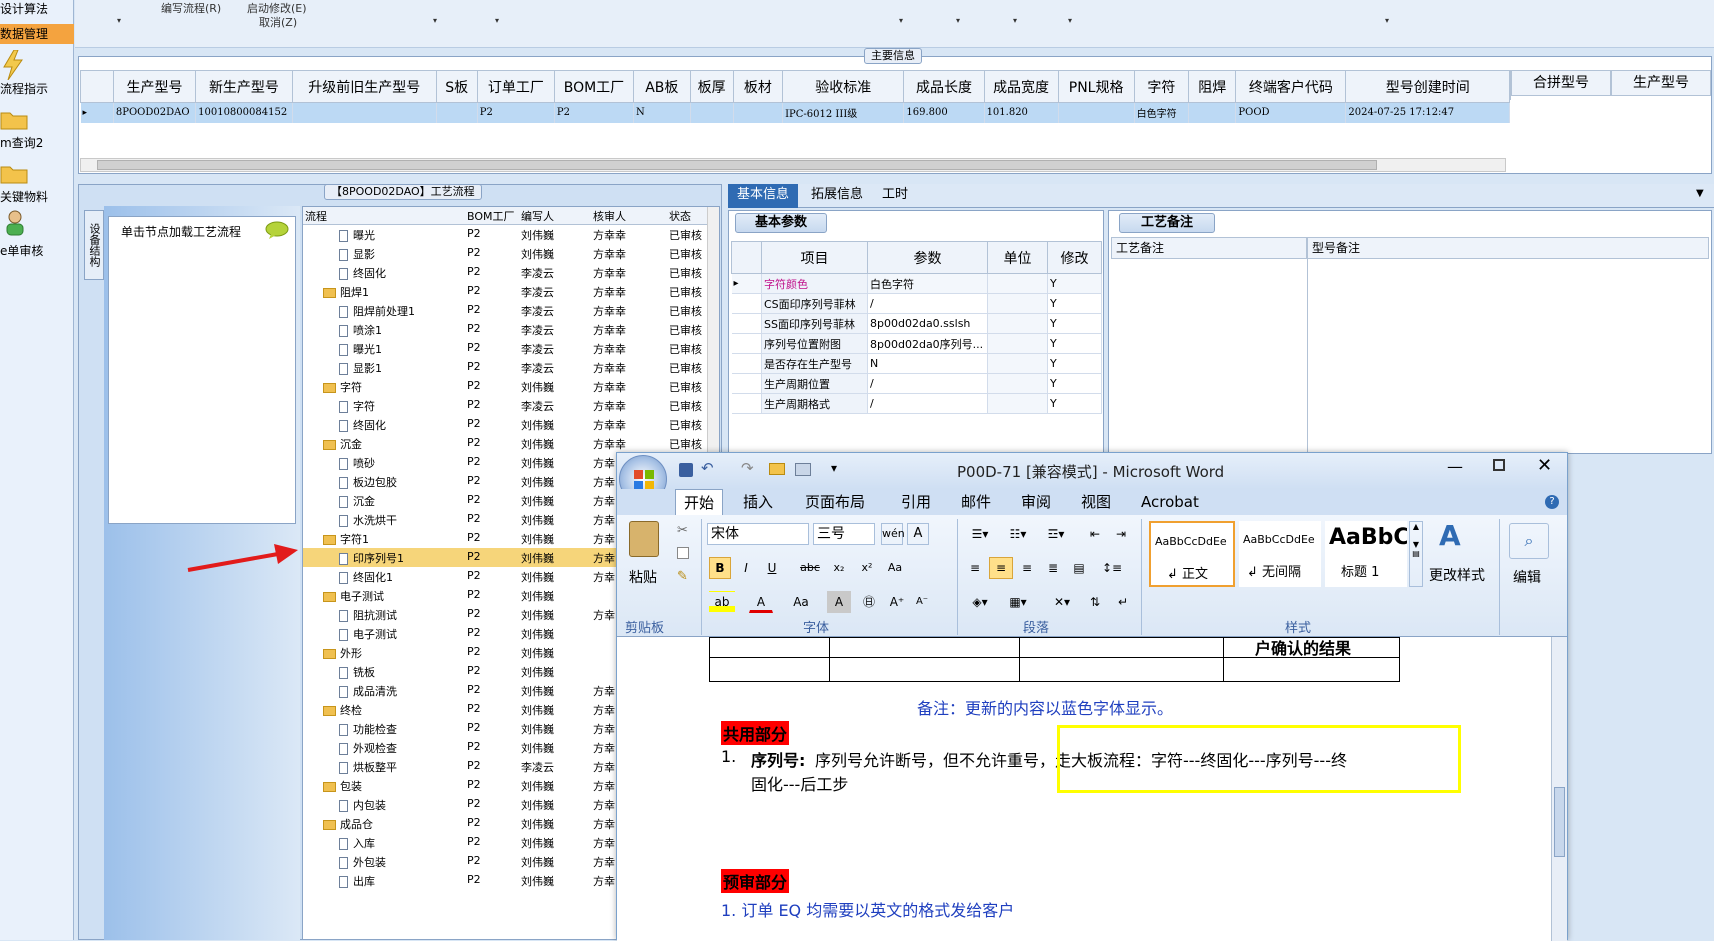 This screenshot has height=941, width=1714. I want to click on cell: 字符颜色, so click(814, 283).